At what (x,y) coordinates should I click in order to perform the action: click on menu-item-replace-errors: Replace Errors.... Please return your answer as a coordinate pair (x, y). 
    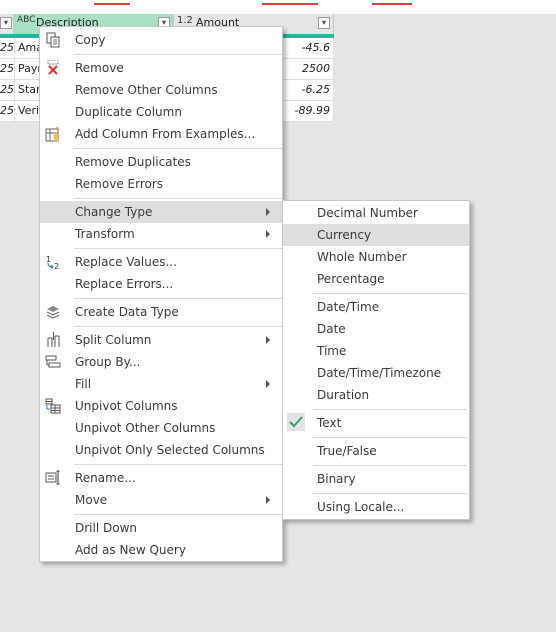
    Looking at the image, I should click on (161, 284).